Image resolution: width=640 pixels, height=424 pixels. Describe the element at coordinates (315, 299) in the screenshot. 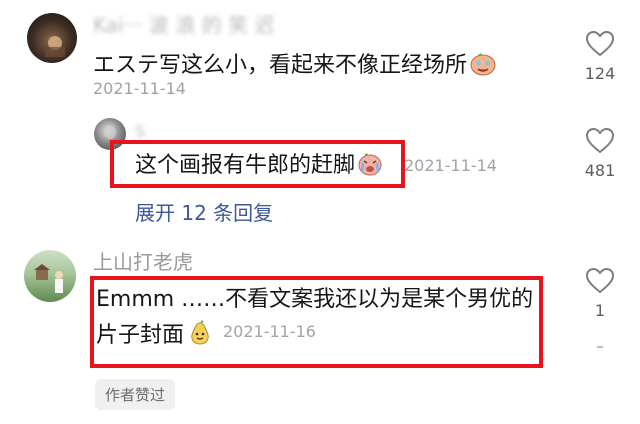

I see `comment-text: Emmm ……不看文案我还以为是某个男优的` at that location.